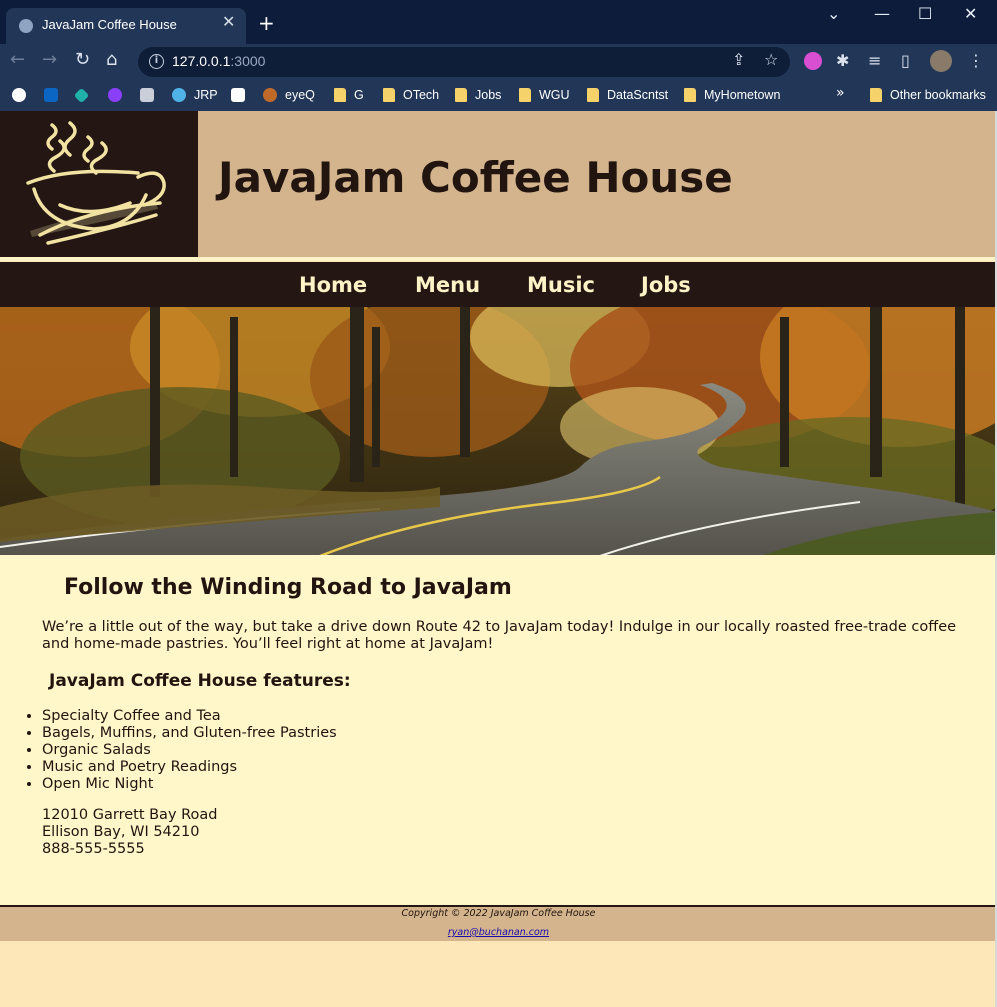  Describe the element at coordinates (742, 95) in the screenshot. I see `bookmark-label: MyHometown` at that location.